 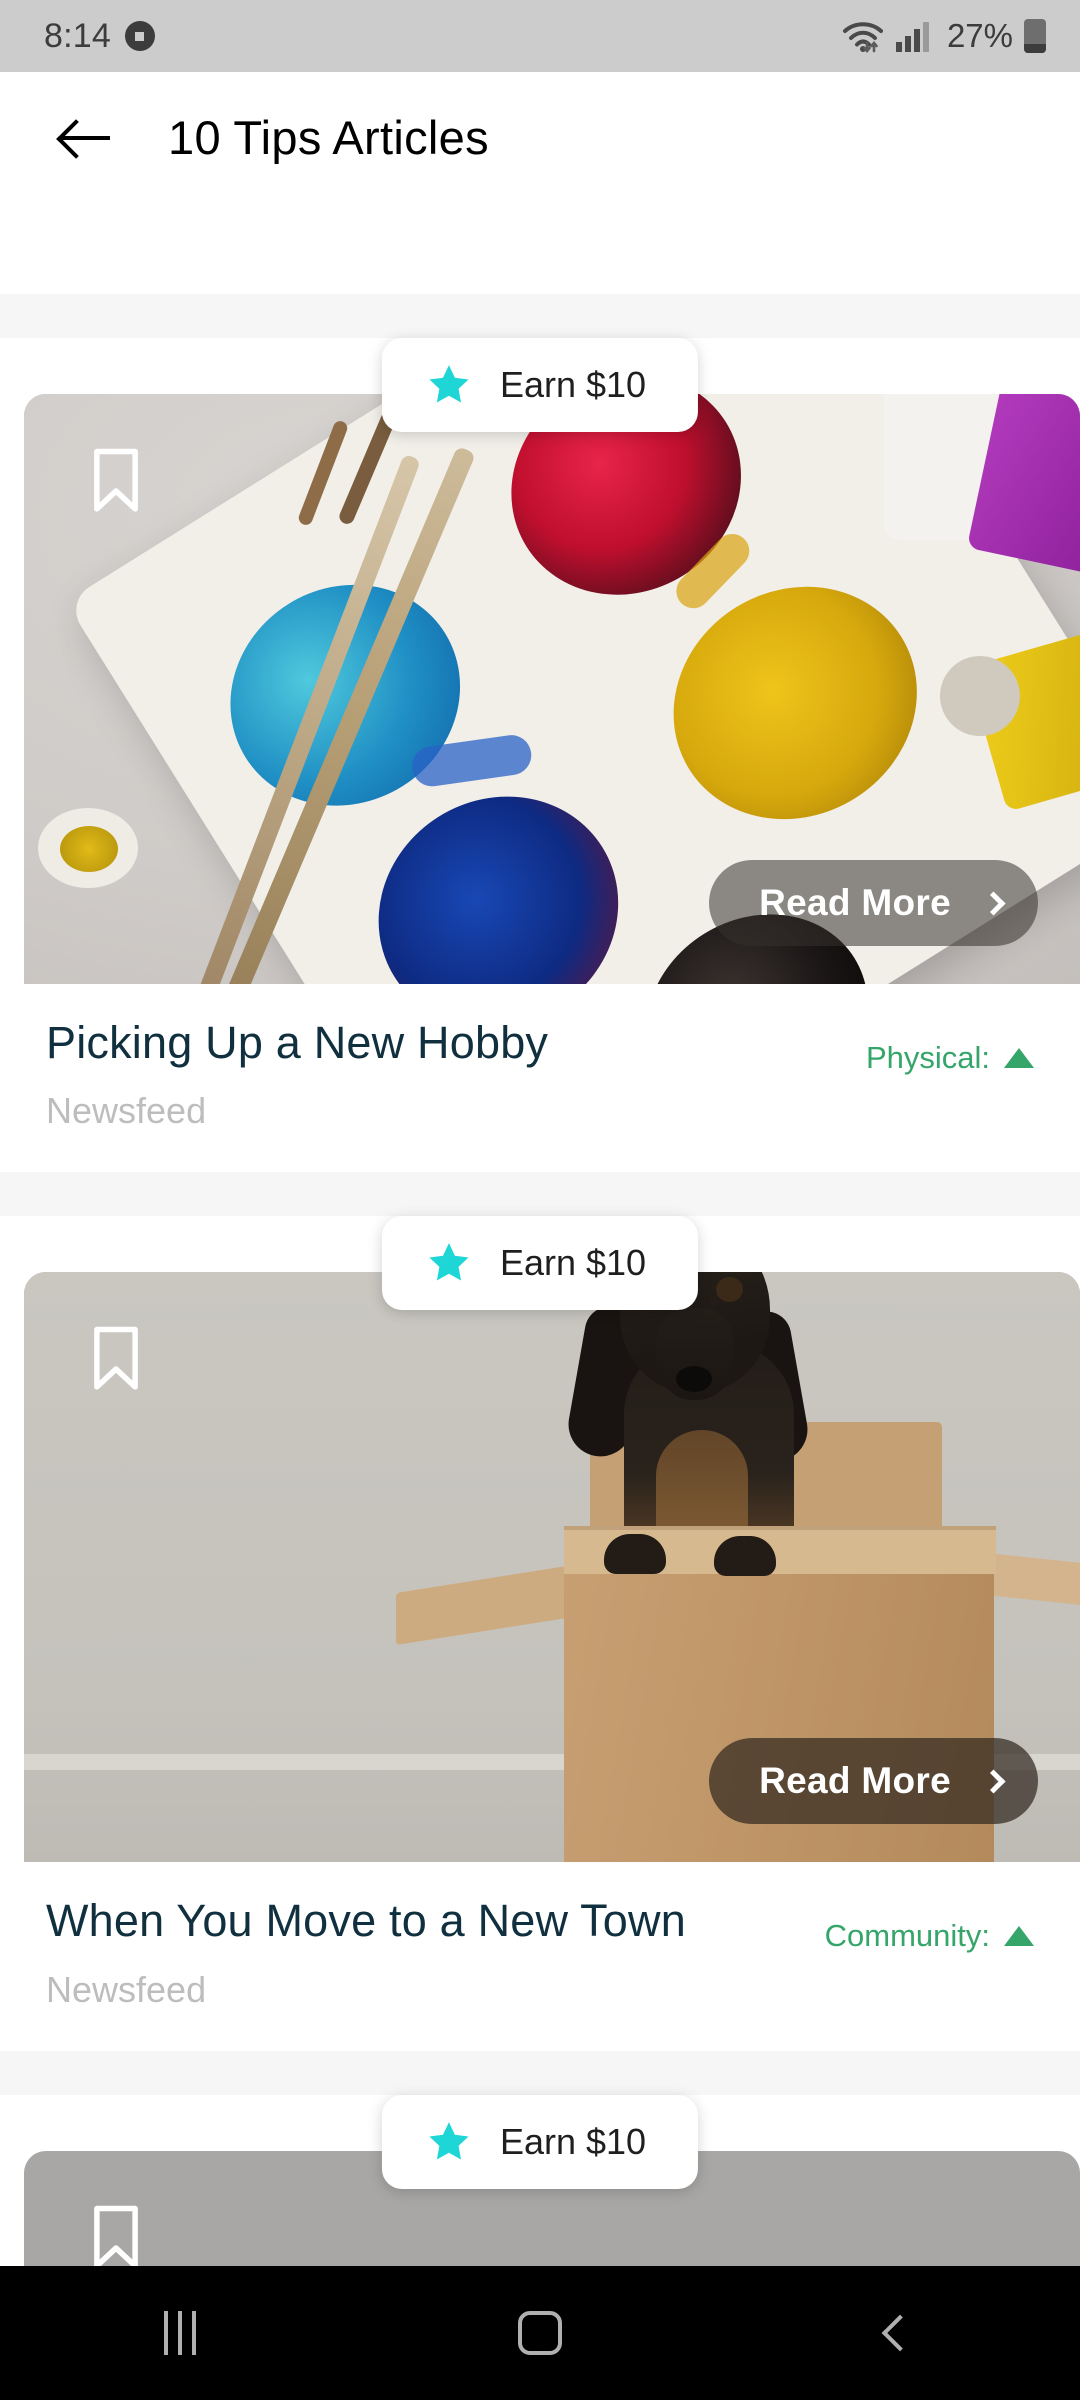 What do you see at coordinates (435, 1920) in the screenshot?
I see `article-title: When You Move to a New Town` at bounding box center [435, 1920].